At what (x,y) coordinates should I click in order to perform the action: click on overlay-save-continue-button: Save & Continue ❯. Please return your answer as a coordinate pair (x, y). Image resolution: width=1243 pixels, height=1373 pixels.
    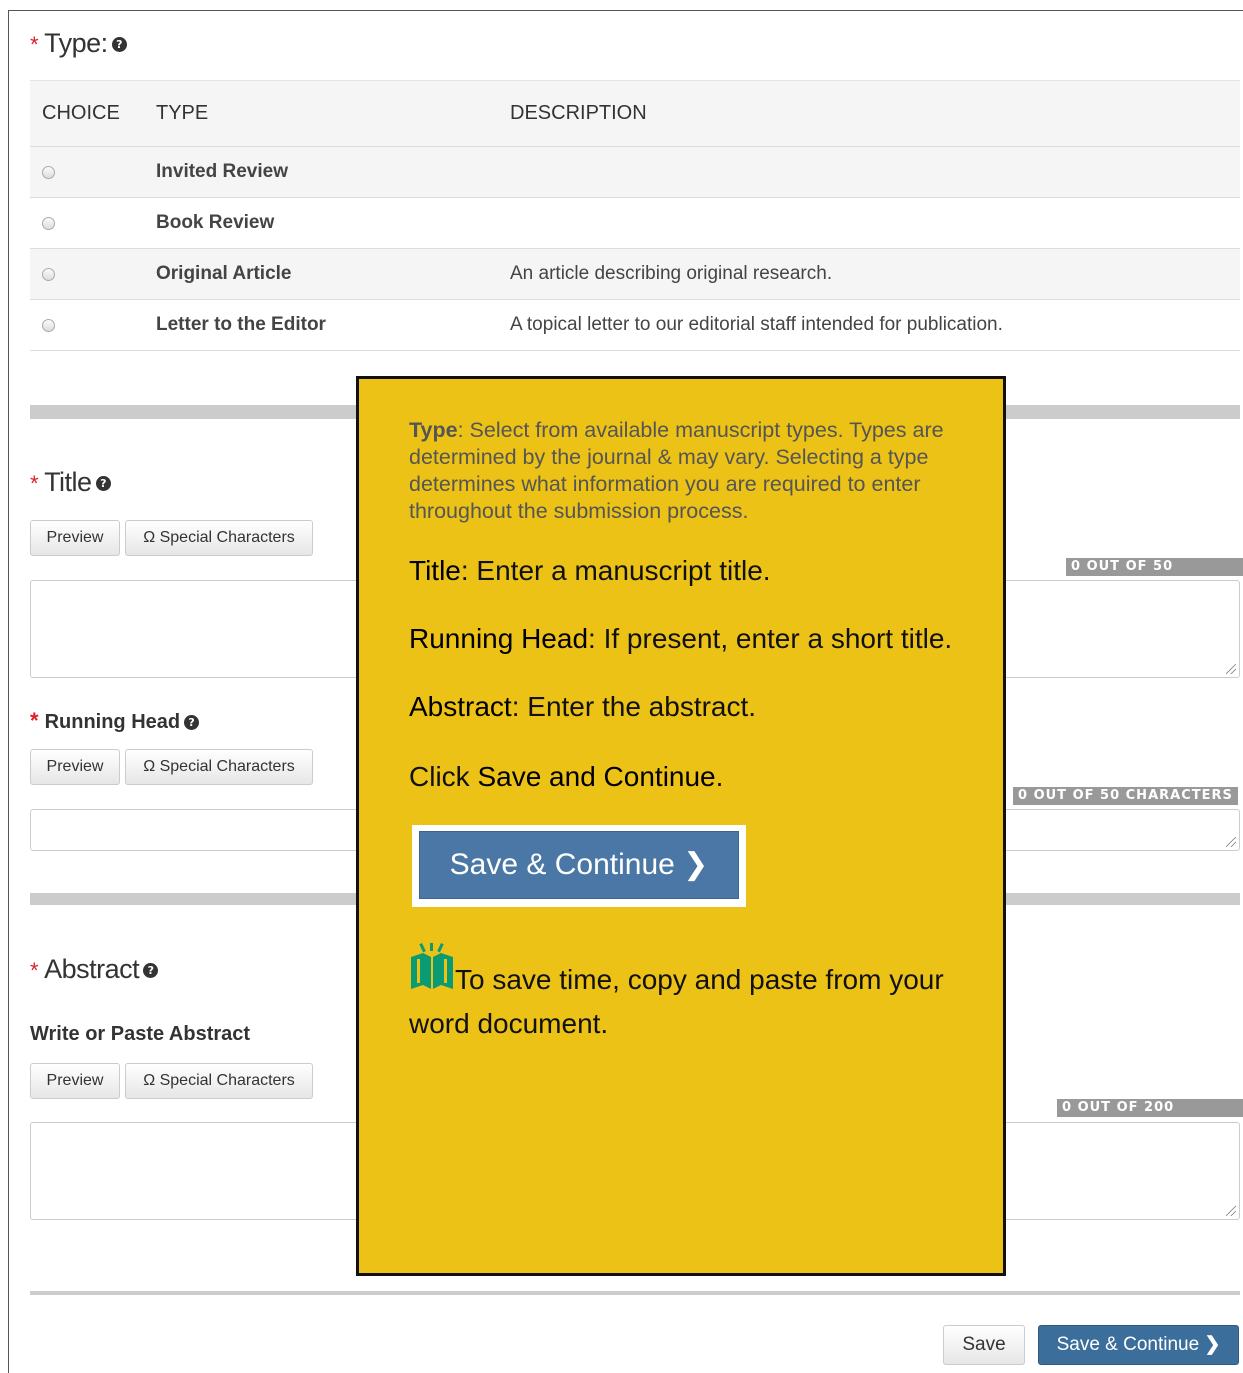
    Looking at the image, I should click on (579, 865).